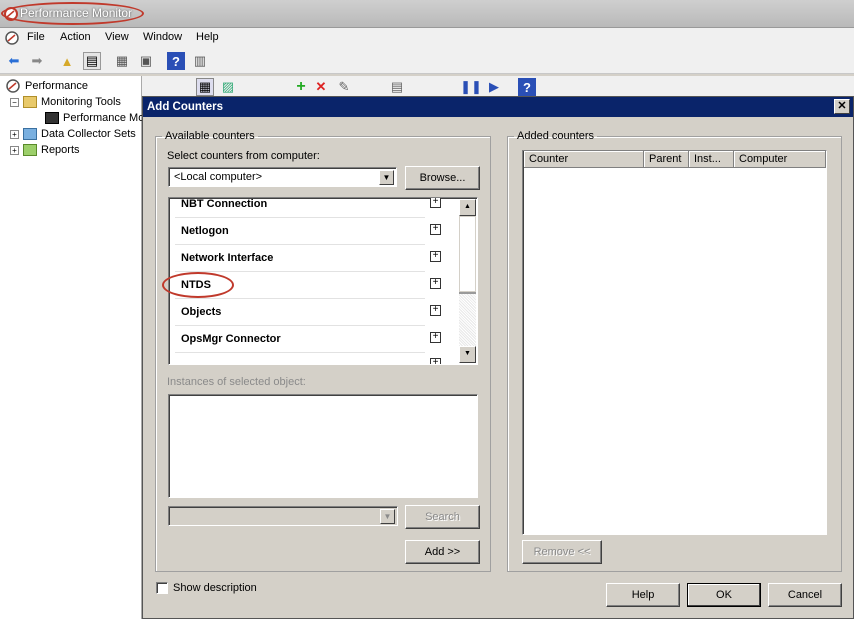  I want to click on menu-window: Window, so click(162, 37).